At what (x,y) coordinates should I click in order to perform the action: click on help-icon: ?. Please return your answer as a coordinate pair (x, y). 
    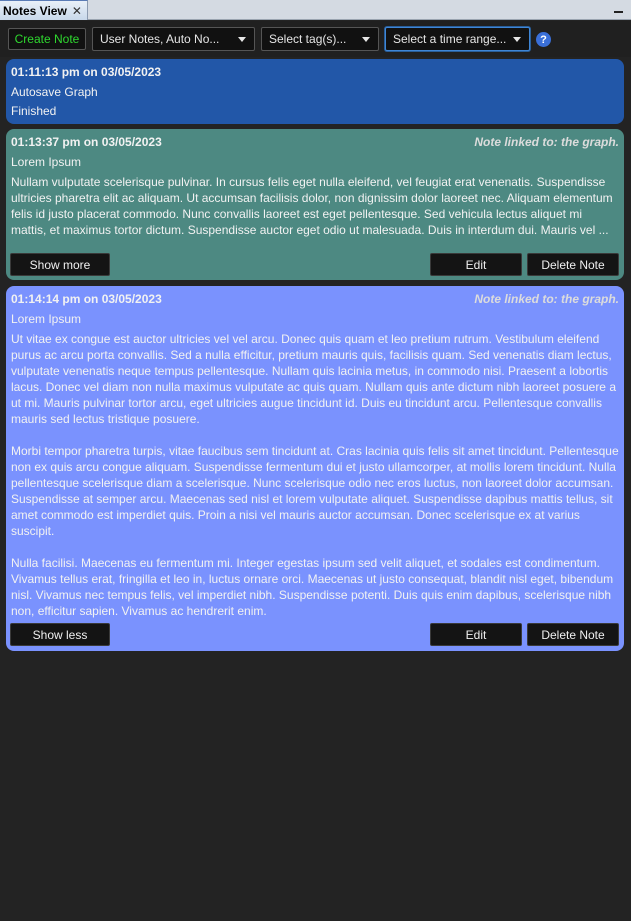
    Looking at the image, I should click on (543, 39).